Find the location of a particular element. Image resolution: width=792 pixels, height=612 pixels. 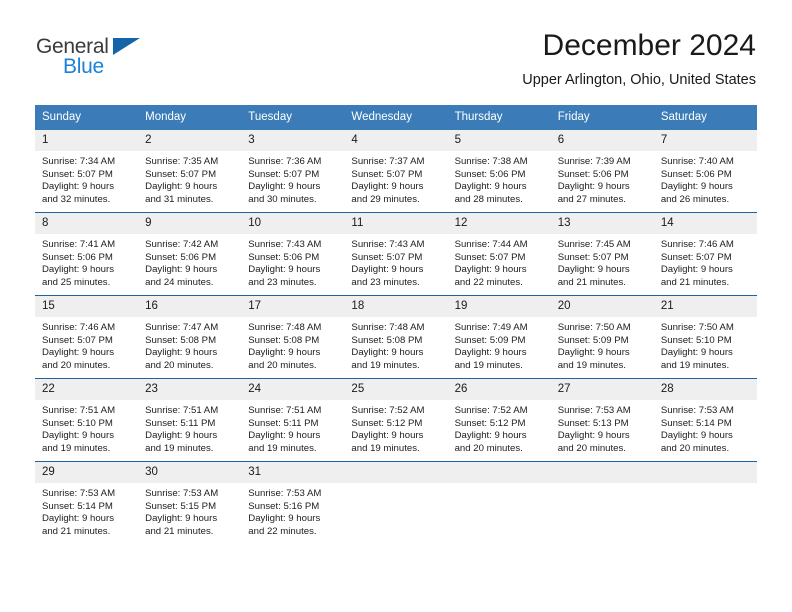

weekday-header-tuesday: Tuesday is located at coordinates (293, 117).